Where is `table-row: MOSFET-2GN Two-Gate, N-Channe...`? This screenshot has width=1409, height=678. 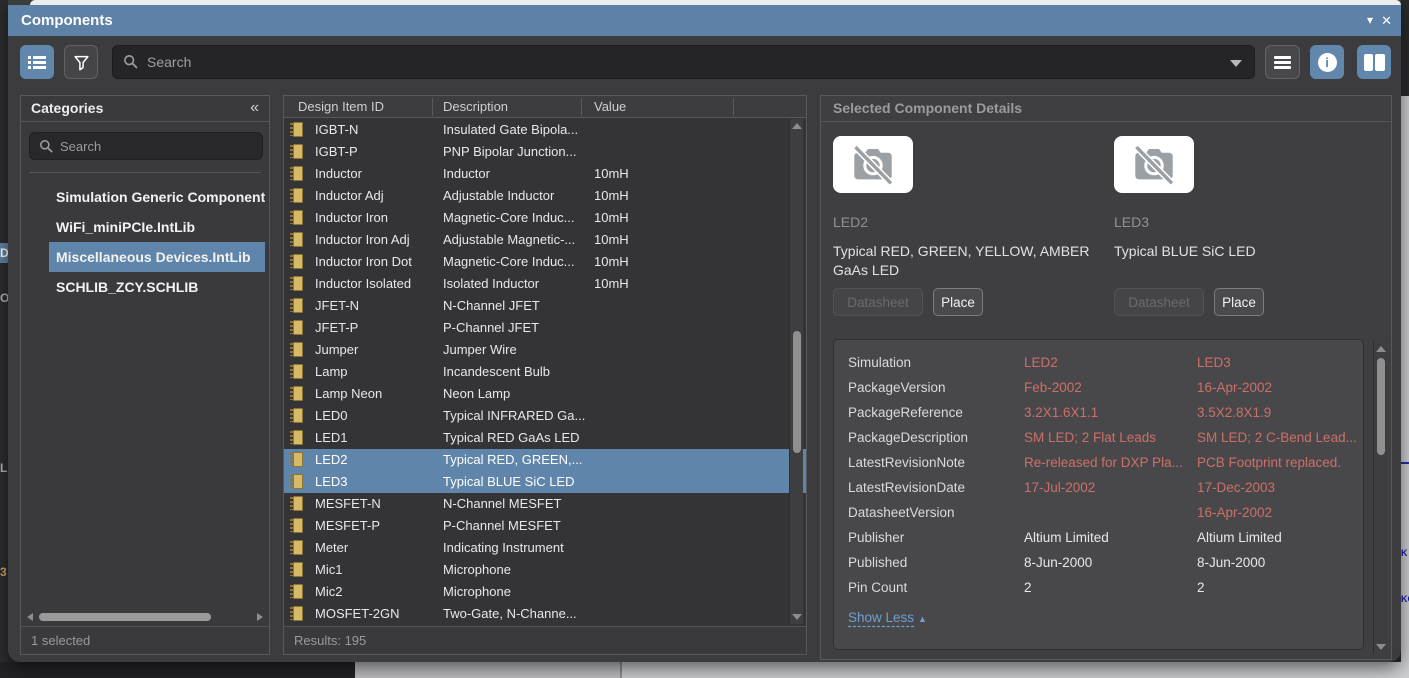 table-row: MOSFET-2GN Two-Gate, N-Channe... is located at coordinates (545, 614).